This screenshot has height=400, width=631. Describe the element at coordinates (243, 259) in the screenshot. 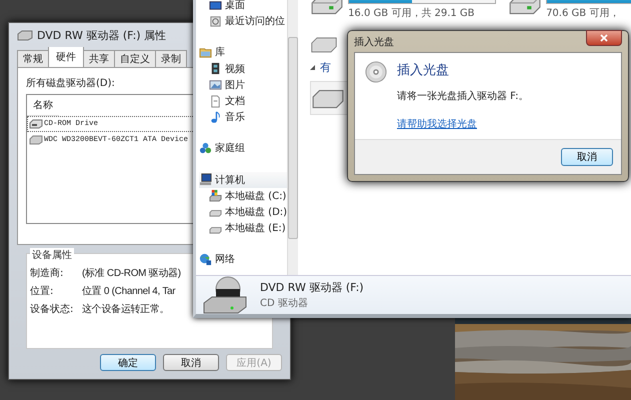

I see `nav-item: 网络` at that location.